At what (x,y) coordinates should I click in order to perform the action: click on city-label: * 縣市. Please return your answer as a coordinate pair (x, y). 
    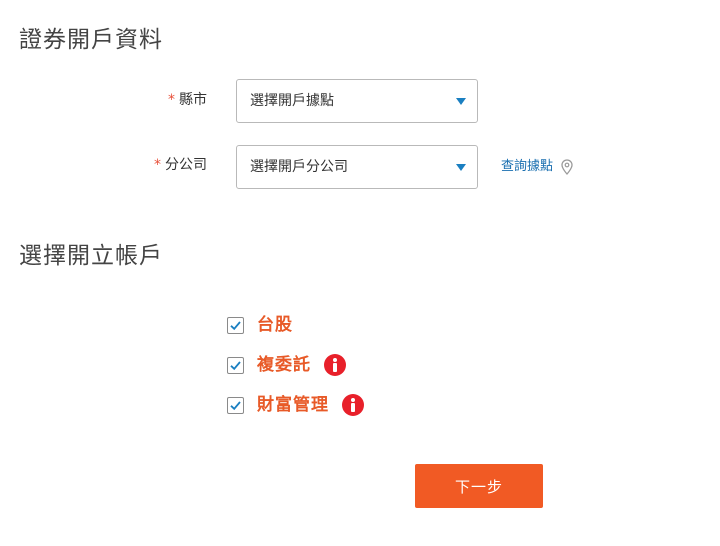
    Looking at the image, I should click on (187, 100).